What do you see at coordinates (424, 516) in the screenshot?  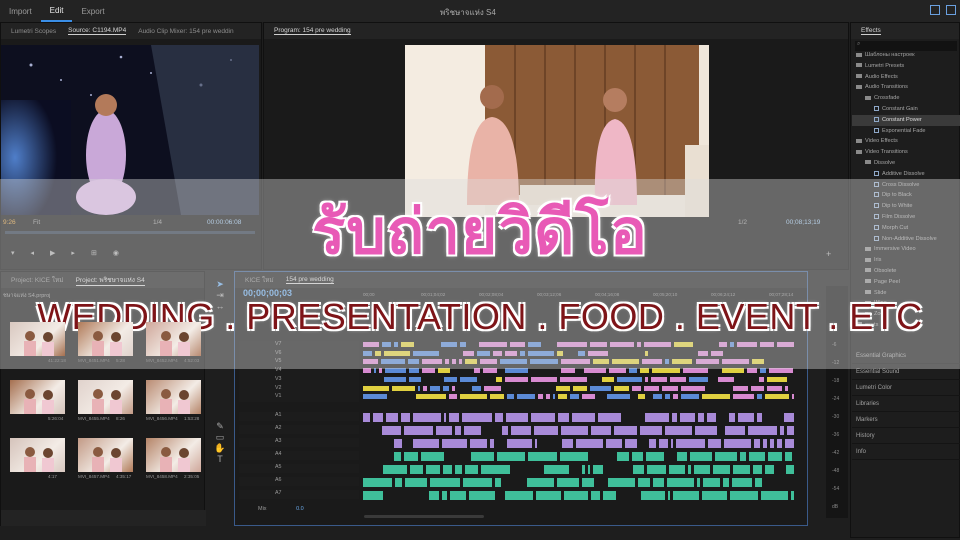 I see `timeline-scrollbar` at bounding box center [424, 516].